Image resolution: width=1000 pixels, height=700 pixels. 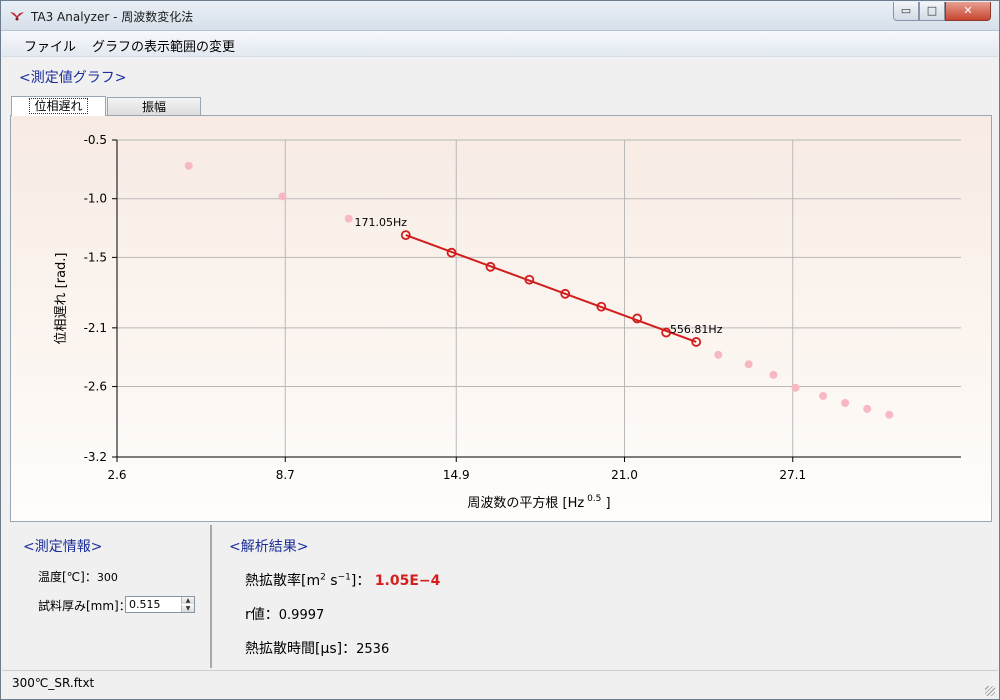 I want to click on close-button: ✕, so click(x=968, y=11).